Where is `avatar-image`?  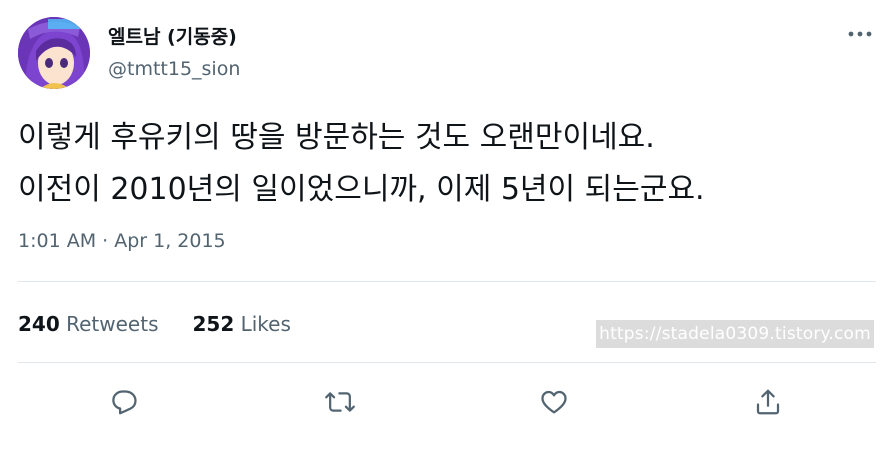 avatar-image is located at coordinates (54, 53).